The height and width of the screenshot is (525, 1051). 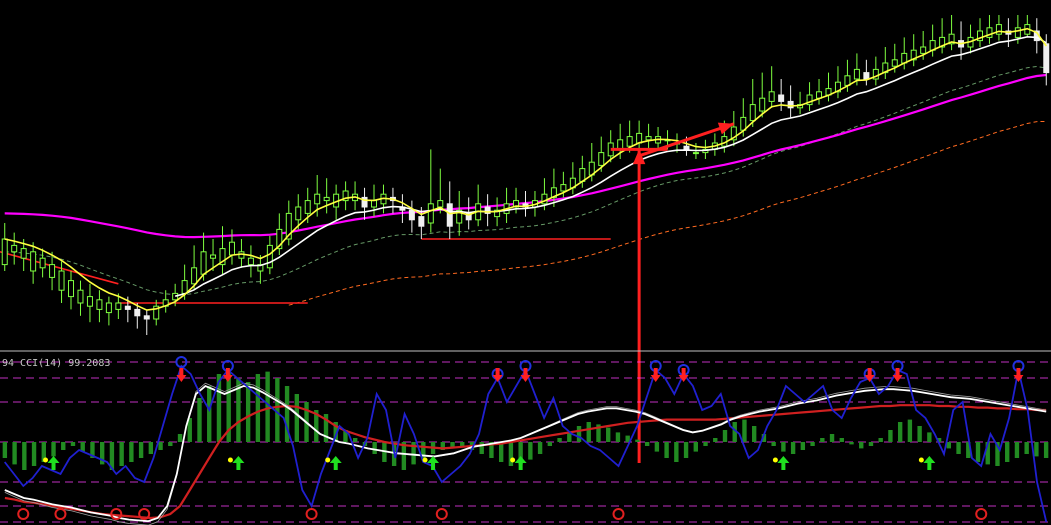 I want to click on annotation-arrow-head, so click(x=639, y=157).